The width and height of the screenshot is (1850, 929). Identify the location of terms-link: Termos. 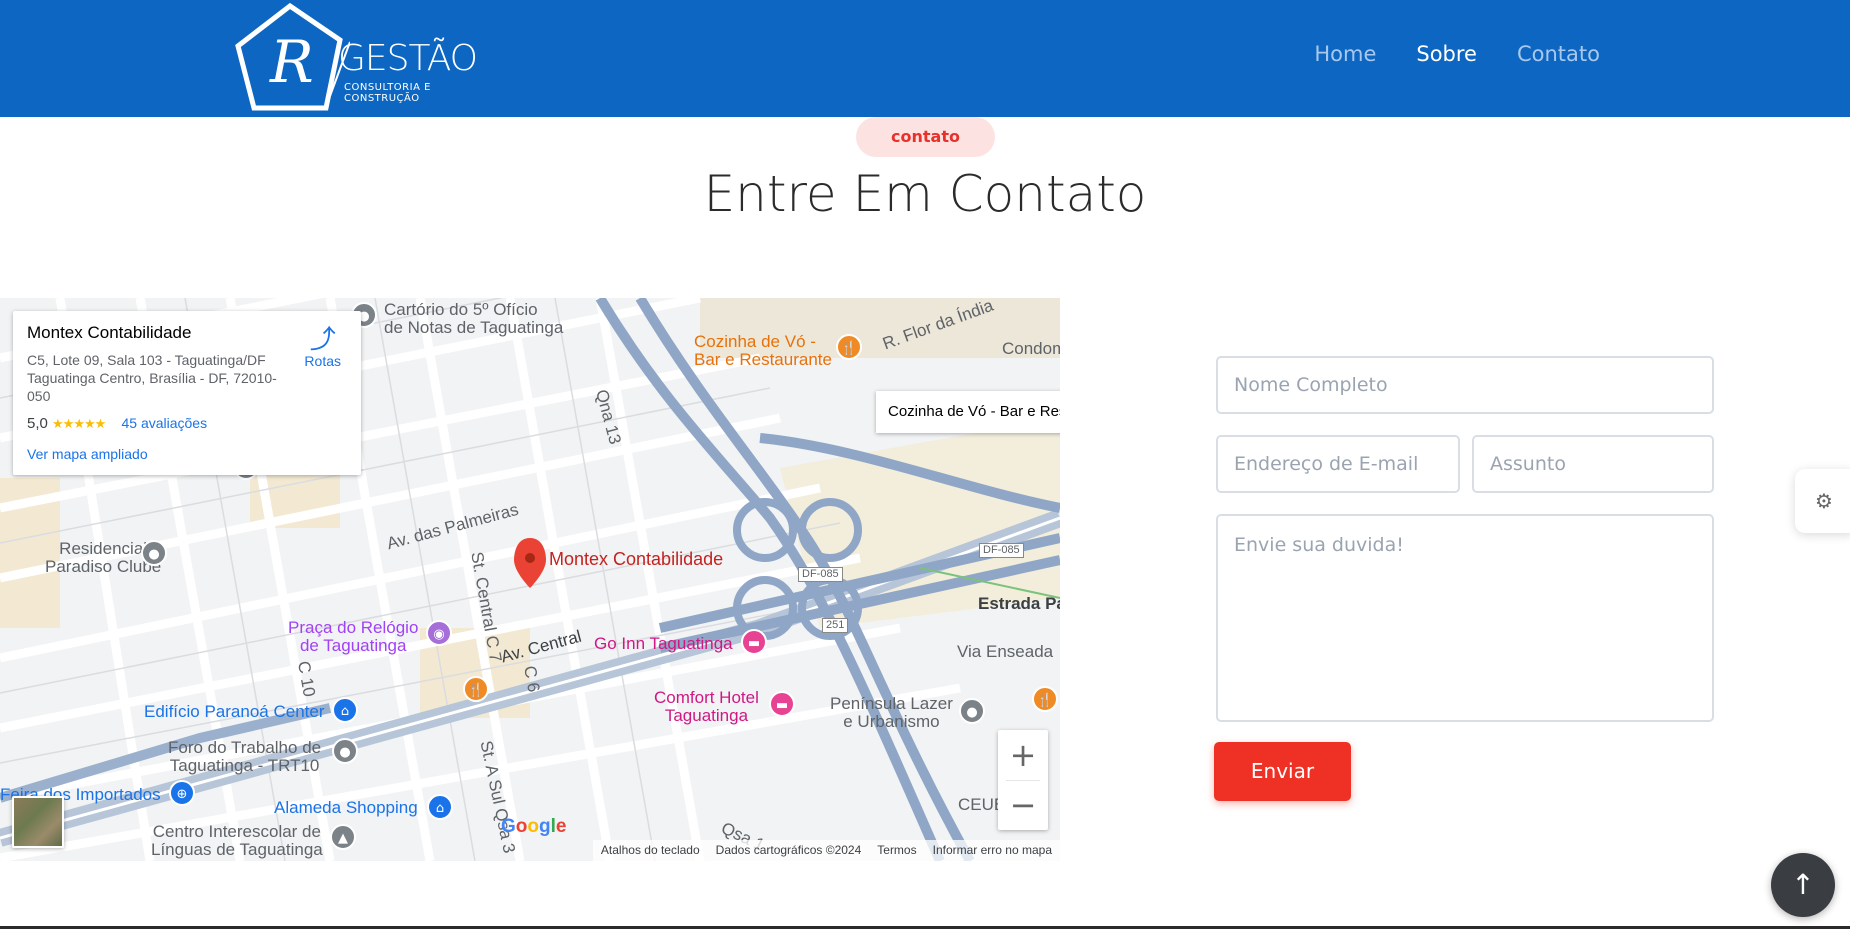
(896, 850).